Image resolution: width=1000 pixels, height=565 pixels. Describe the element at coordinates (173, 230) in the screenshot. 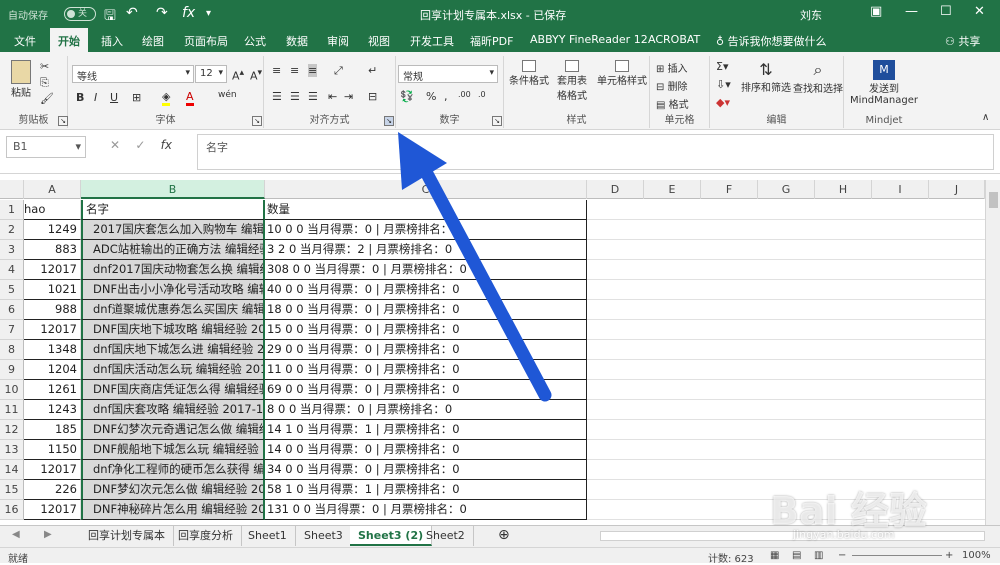

I see `cell-b: 2017国庆套怎么加入购物车 编辑经验` at that location.